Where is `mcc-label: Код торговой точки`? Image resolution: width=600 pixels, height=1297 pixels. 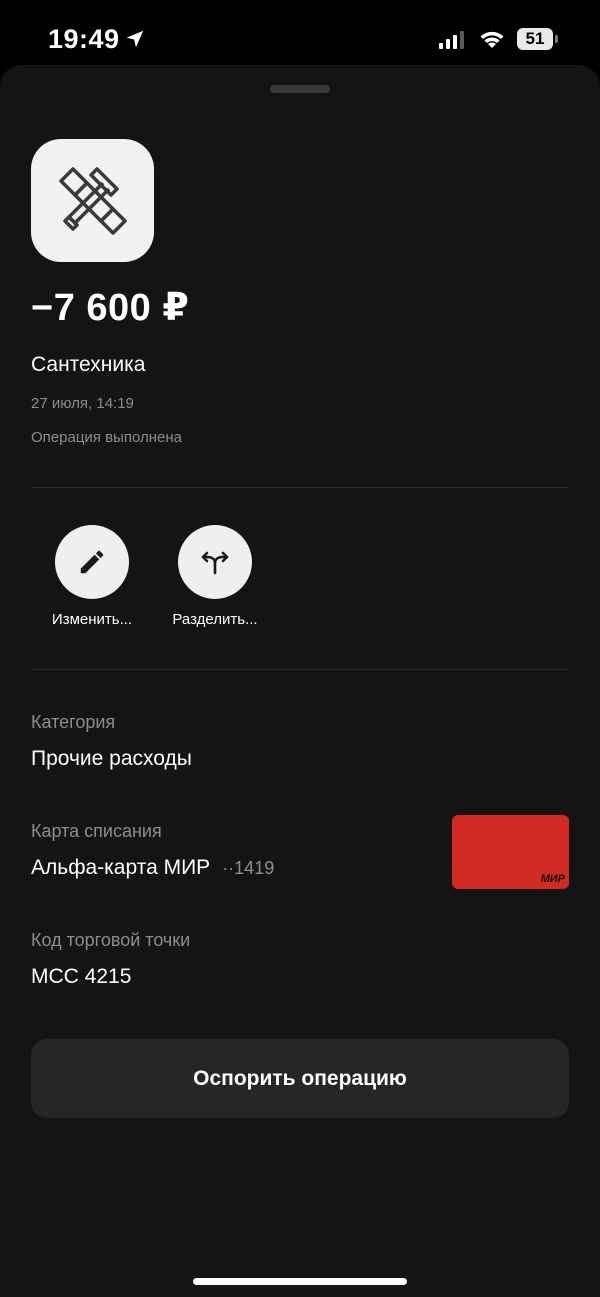
mcc-label: Код торговой точки is located at coordinates (111, 940).